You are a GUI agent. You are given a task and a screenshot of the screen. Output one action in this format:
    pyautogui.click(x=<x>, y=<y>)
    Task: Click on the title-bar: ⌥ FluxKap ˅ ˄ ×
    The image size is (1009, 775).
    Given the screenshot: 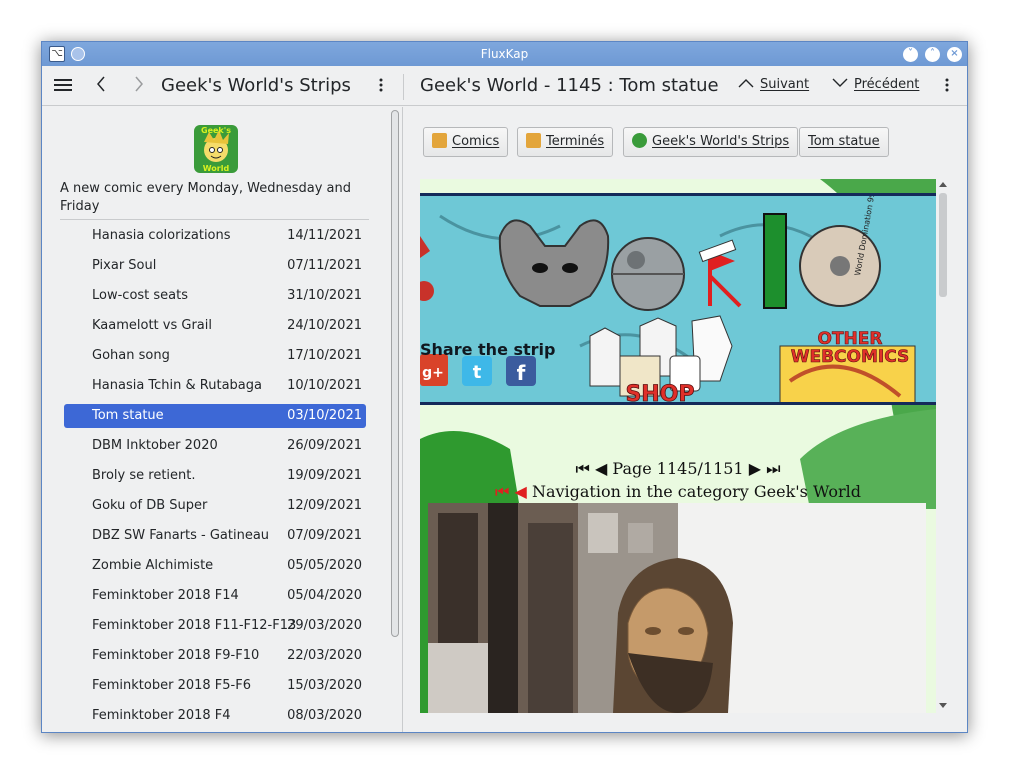 What is the action you would take?
    pyautogui.click(x=504, y=54)
    